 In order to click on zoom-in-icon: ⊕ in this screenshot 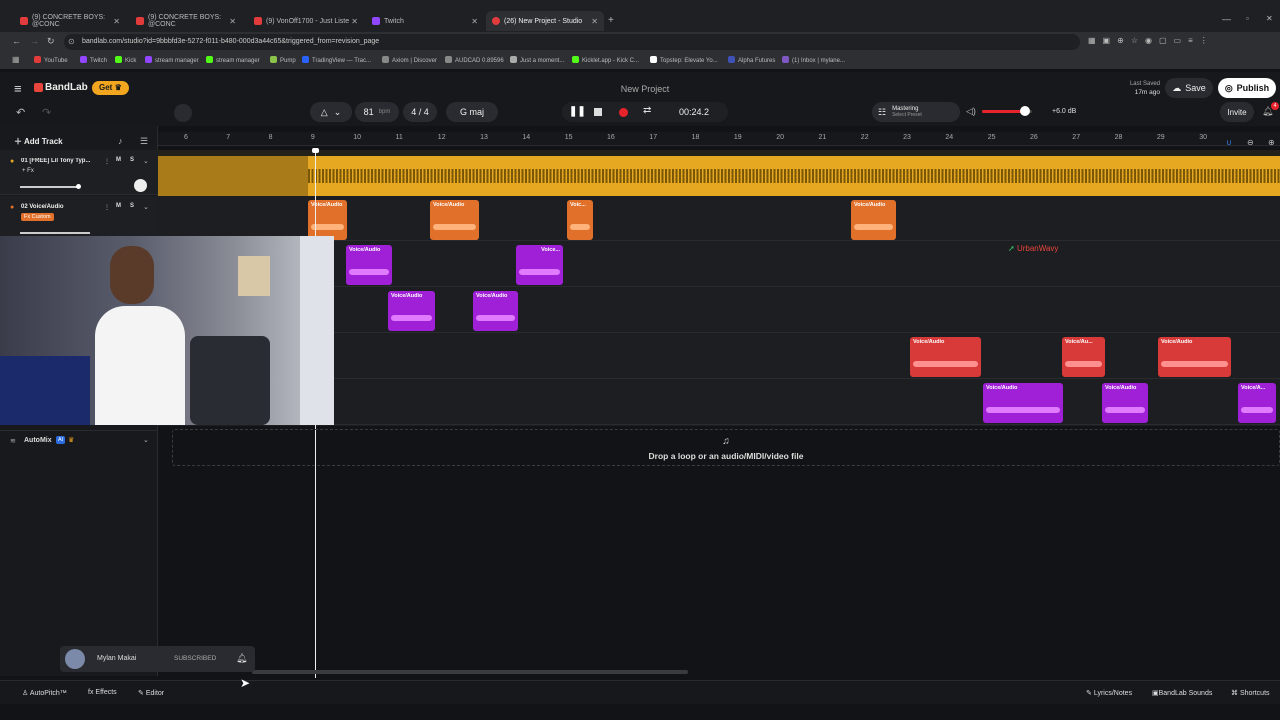, I will do `click(1271, 142)`.